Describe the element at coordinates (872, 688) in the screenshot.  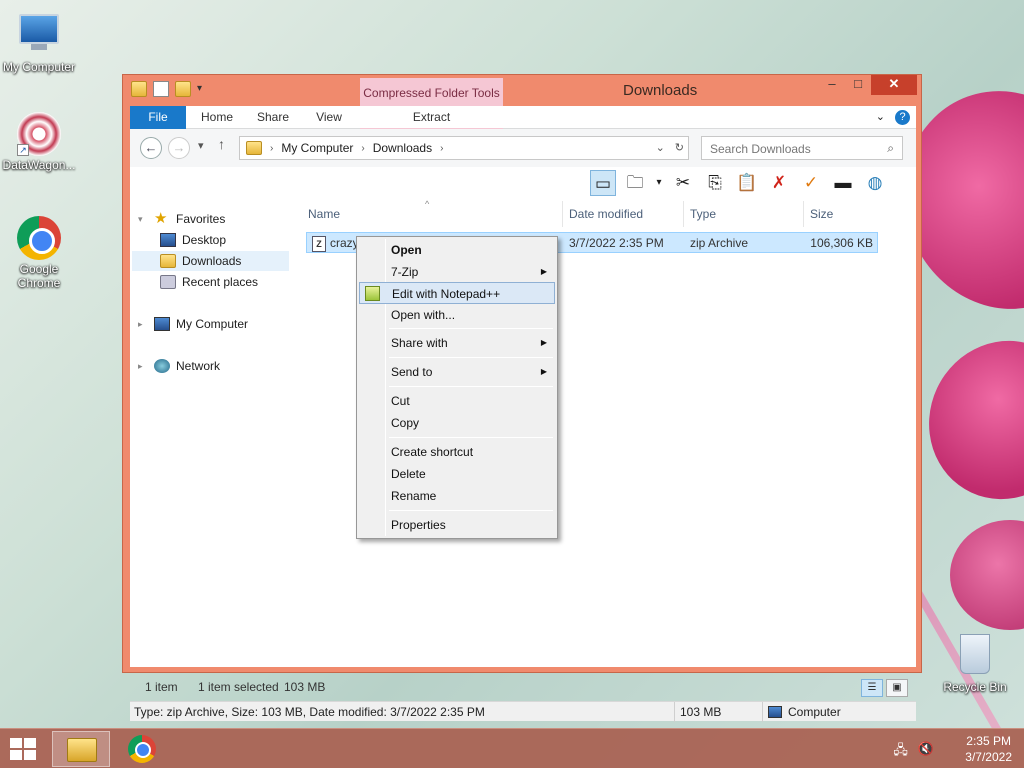
I see `details-view-icon: ☰` at that location.